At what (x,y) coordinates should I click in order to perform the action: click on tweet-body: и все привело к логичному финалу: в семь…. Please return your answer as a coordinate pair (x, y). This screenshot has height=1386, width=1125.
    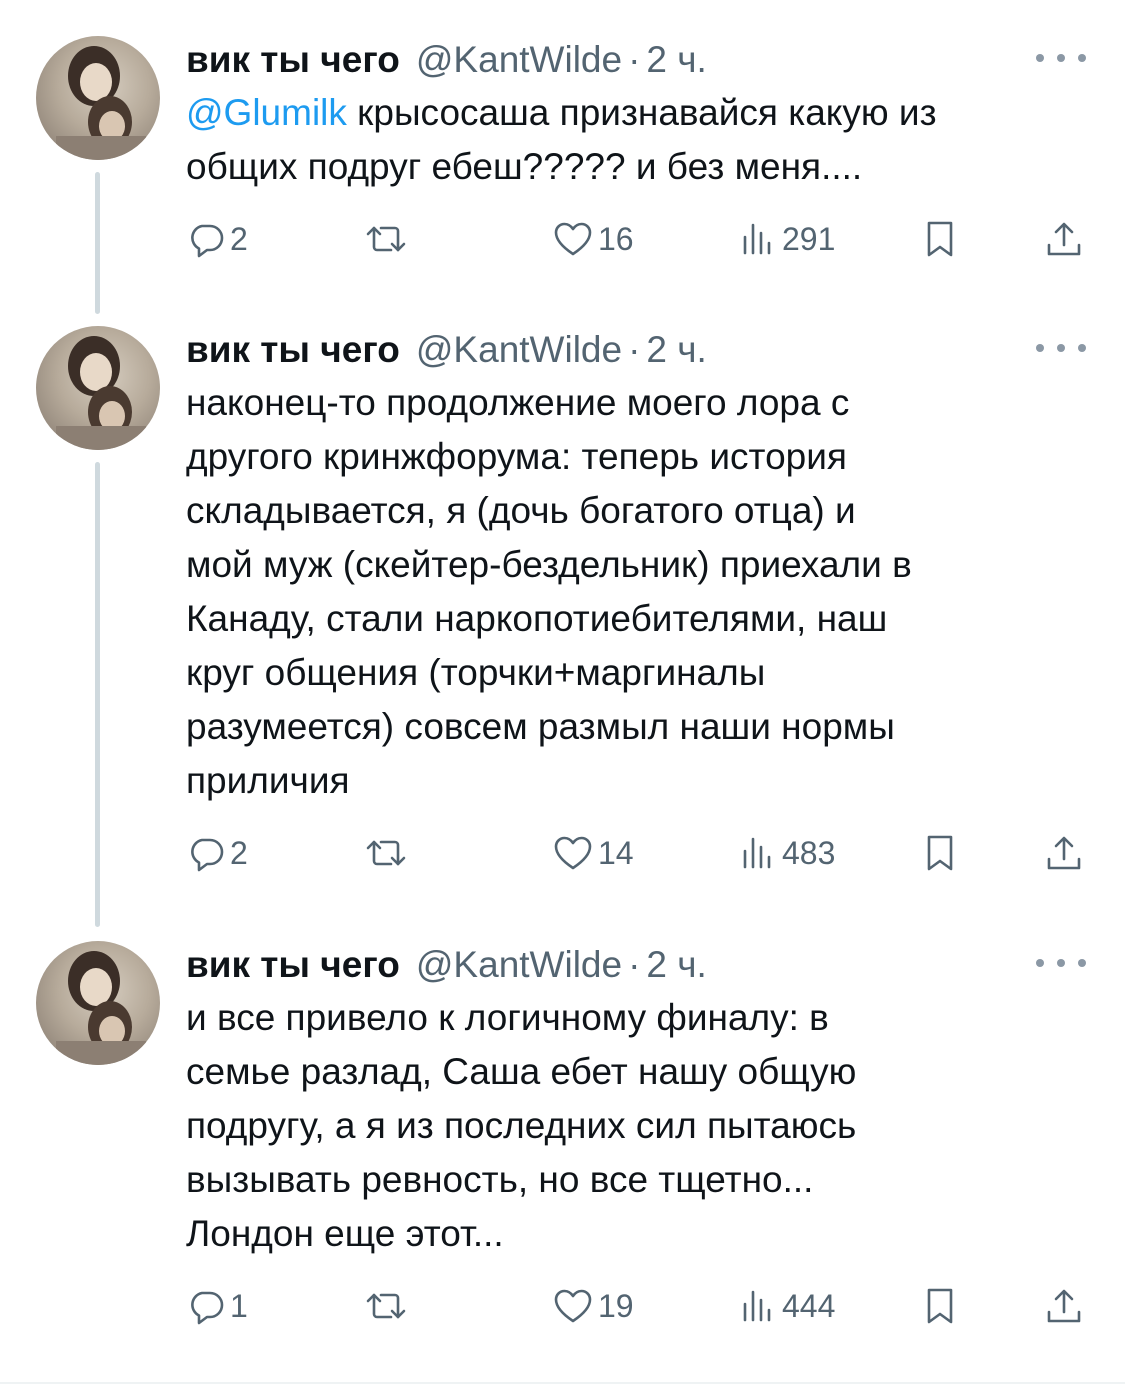
    Looking at the image, I should click on (521, 1125).